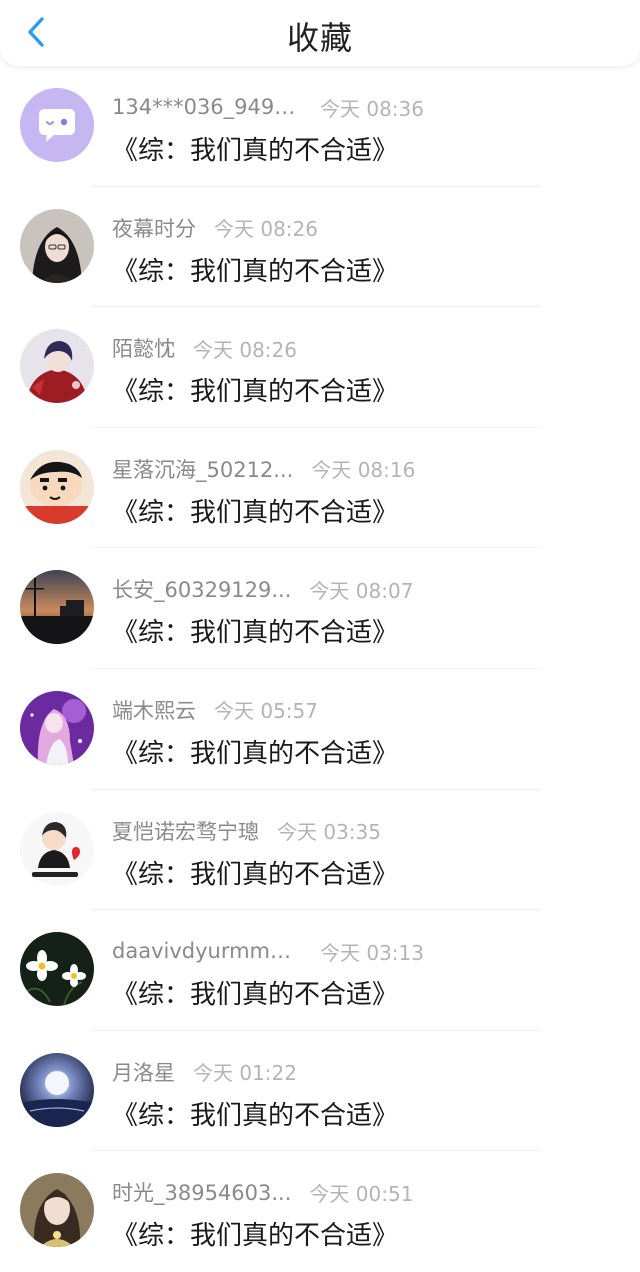  I want to click on top-bar: 收藏, so click(320, 33).